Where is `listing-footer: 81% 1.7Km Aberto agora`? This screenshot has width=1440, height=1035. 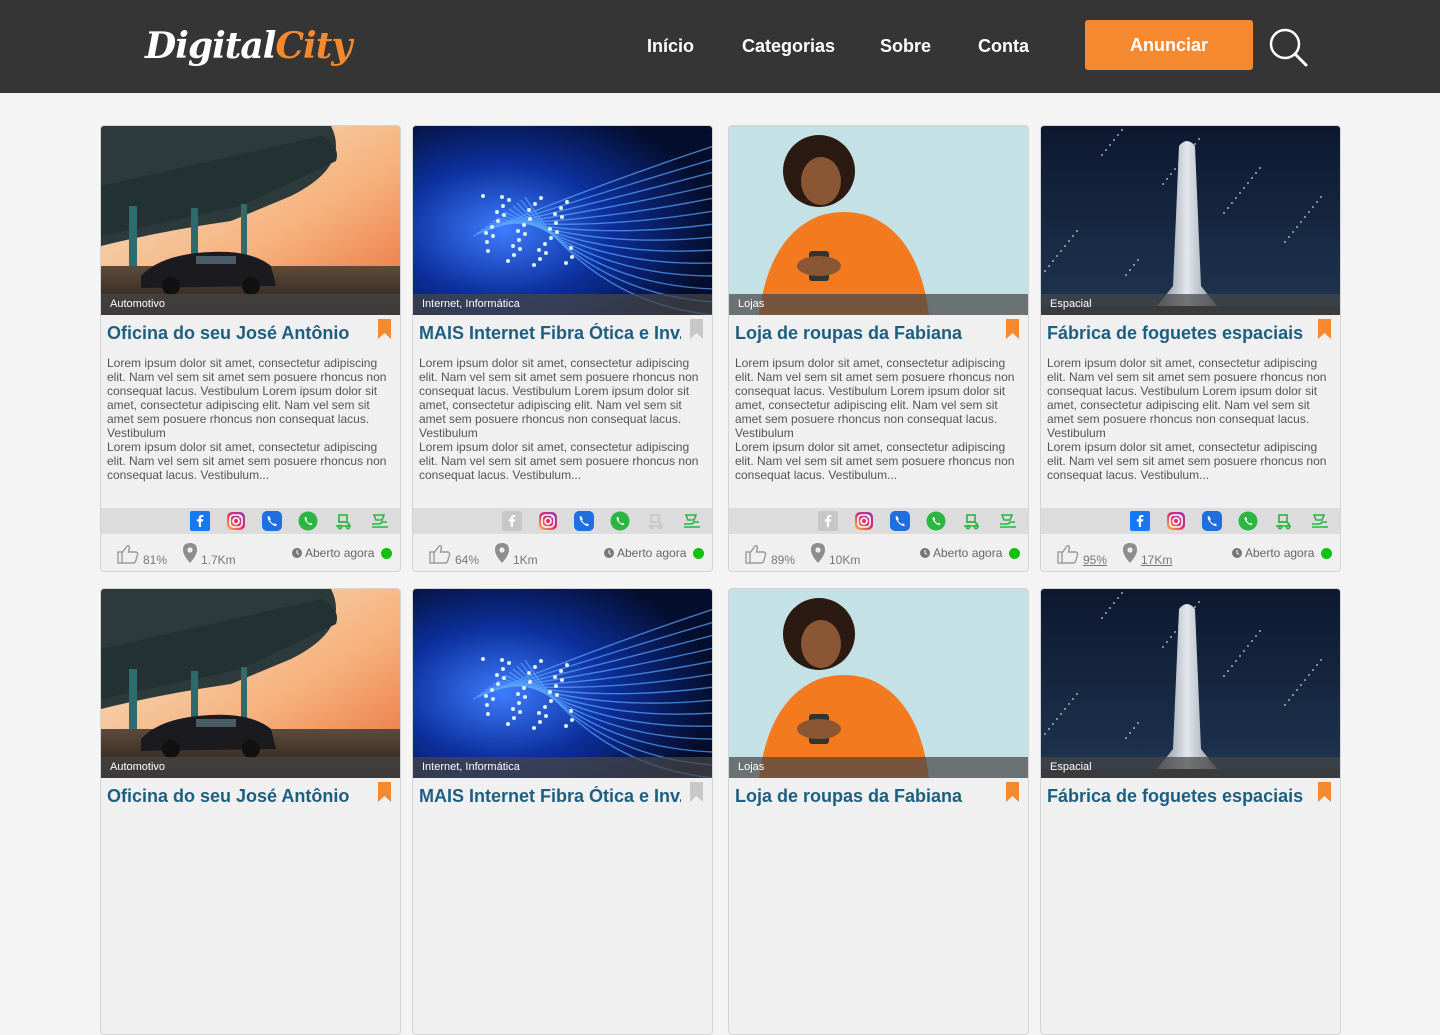
listing-footer: 81% 1.7Km Aberto agora is located at coordinates (250, 554).